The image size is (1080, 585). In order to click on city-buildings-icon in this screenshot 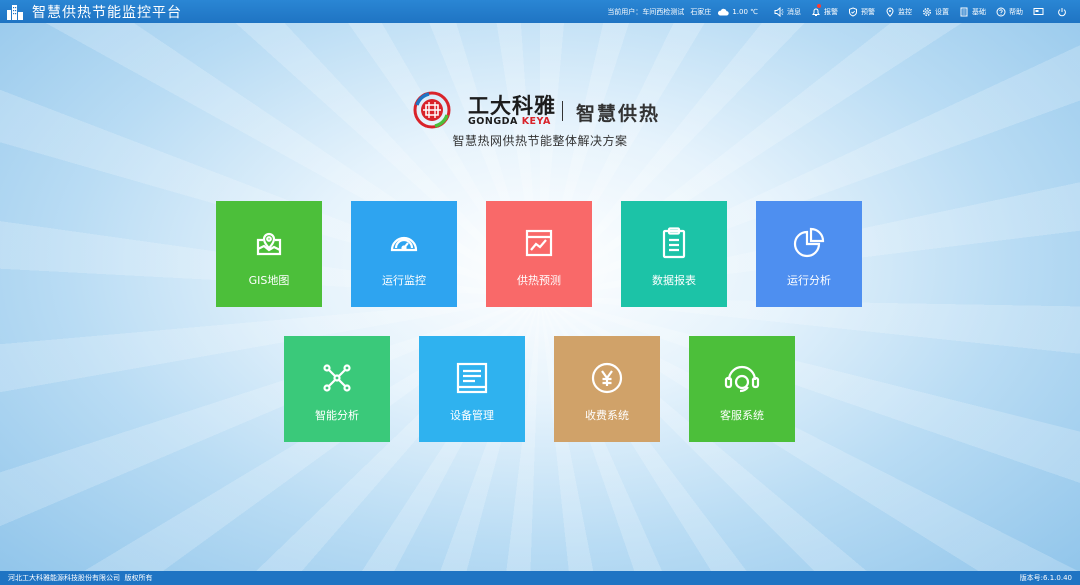, I will do `click(16, 12)`.